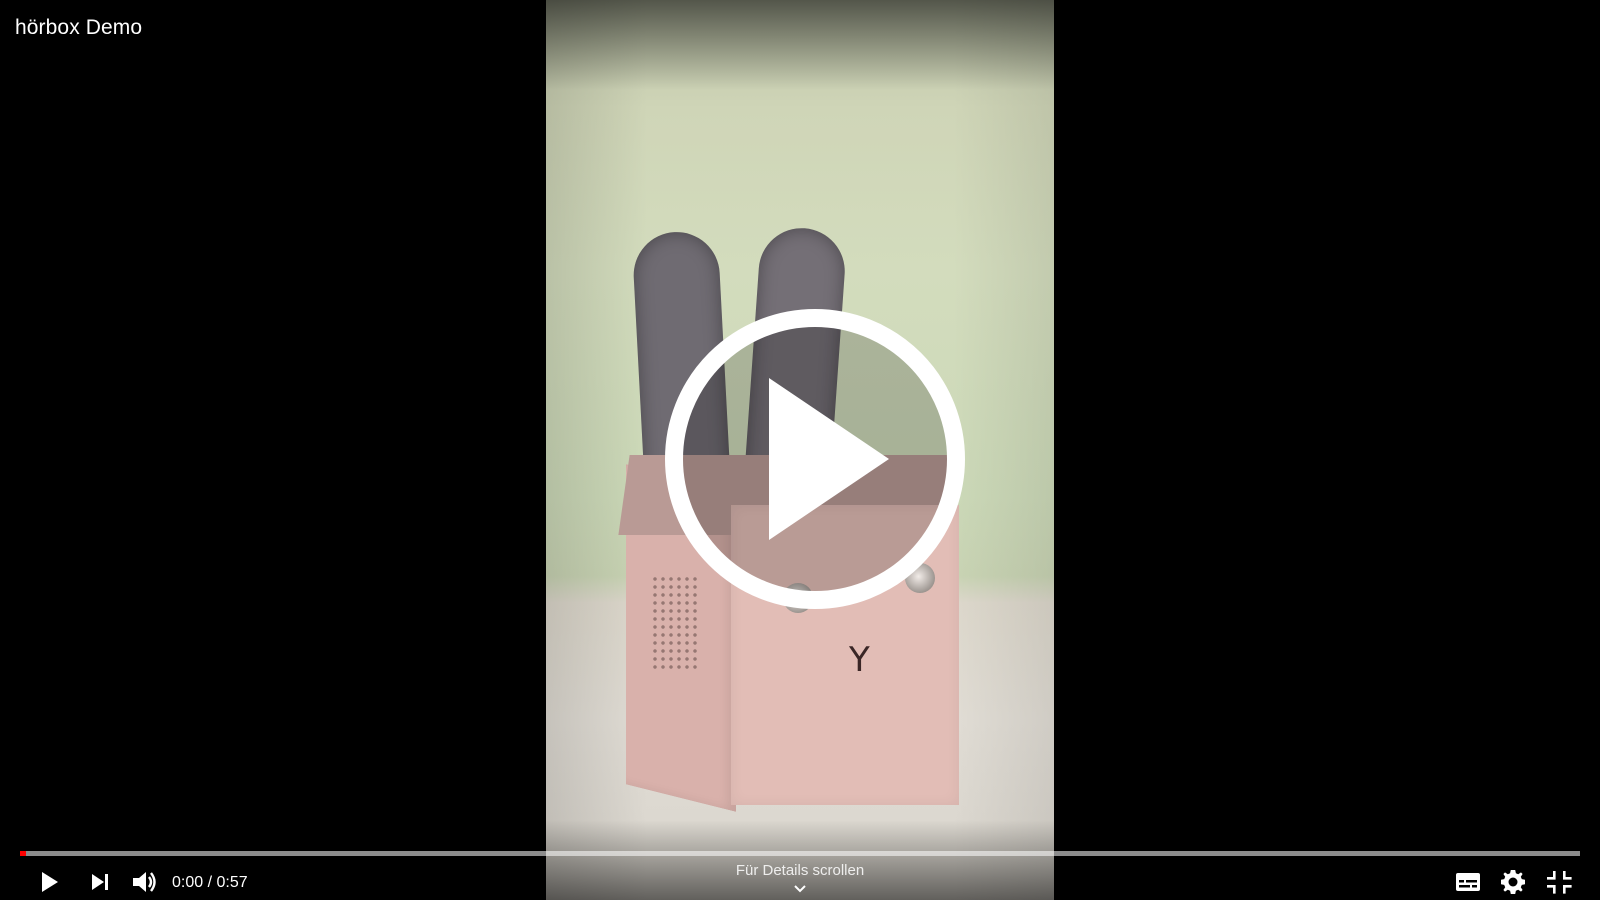 The image size is (1600, 900). I want to click on next-track-icon, so click(100, 882).